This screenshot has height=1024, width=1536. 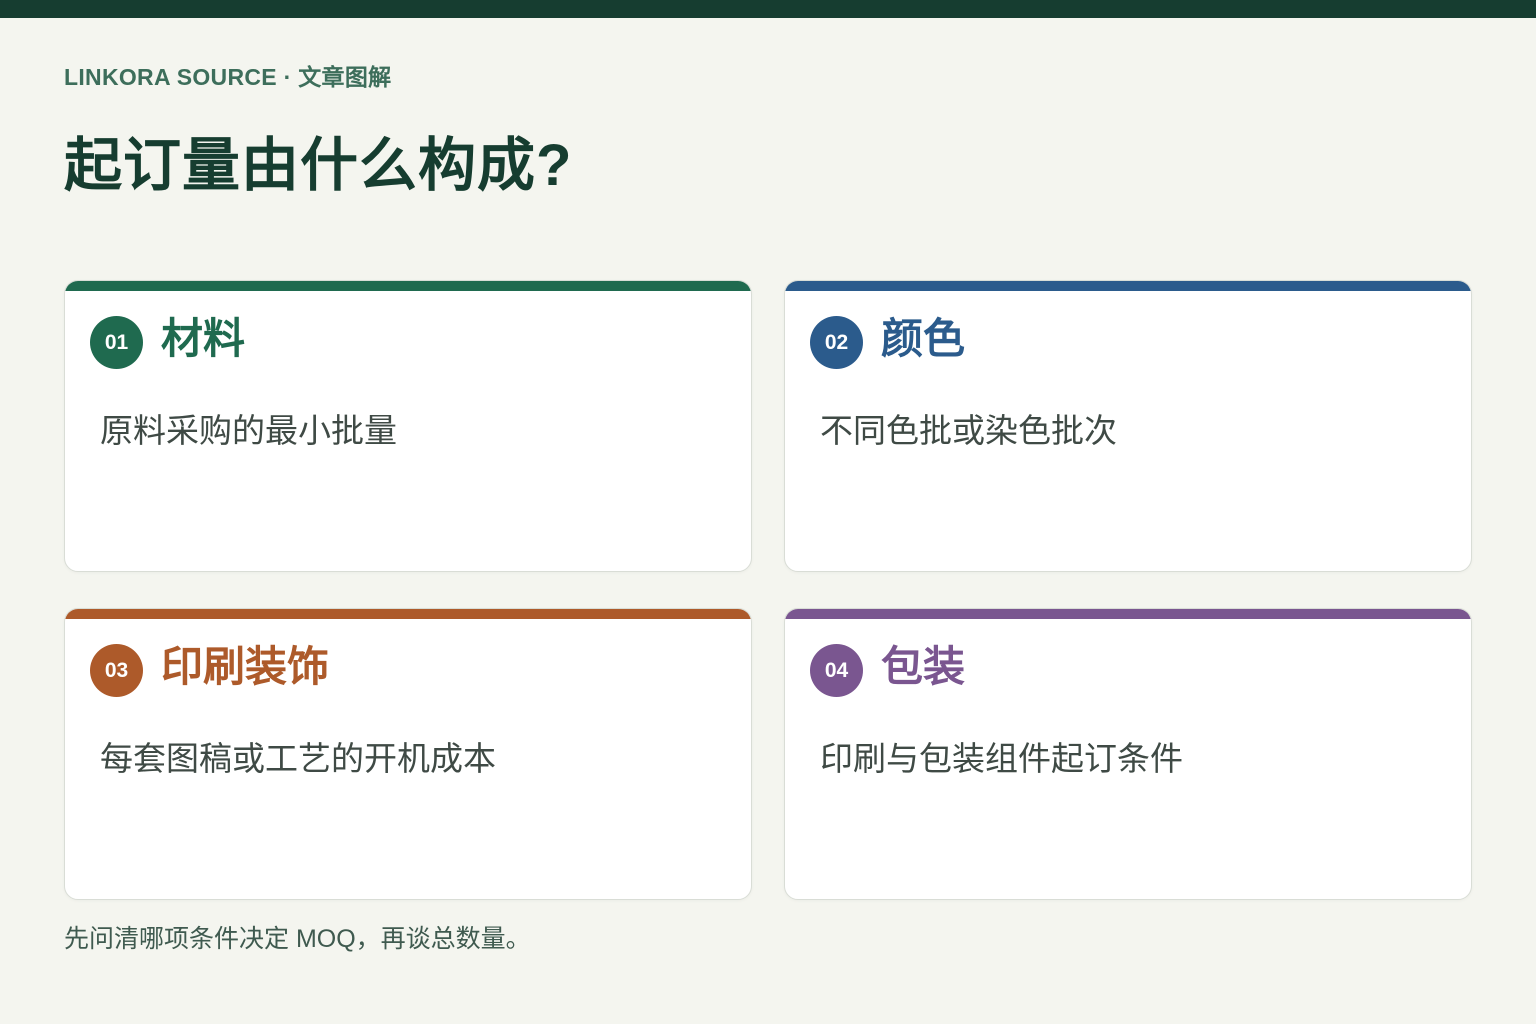 What do you see at coordinates (768, 9) in the screenshot?
I see `top-accent-bar` at bounding box center [768, 9].